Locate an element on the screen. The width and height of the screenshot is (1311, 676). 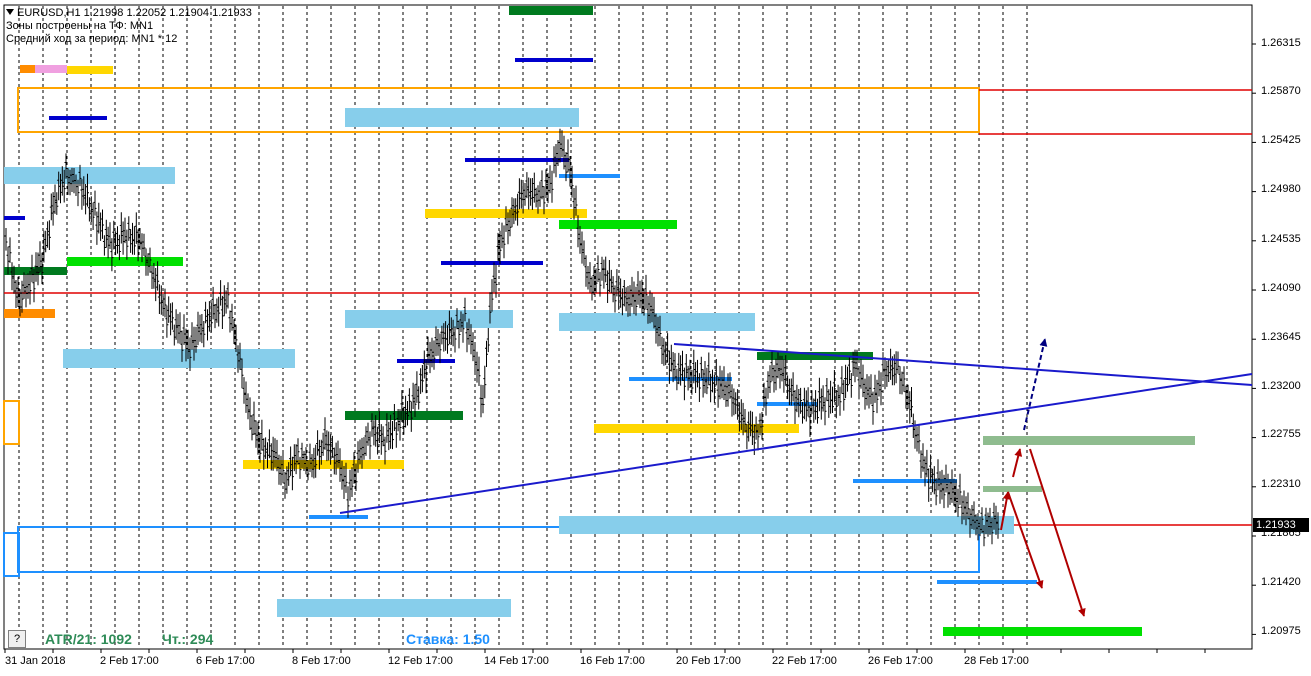
time-label: 31 Jan 2018 is located at coordinates (35, 661).